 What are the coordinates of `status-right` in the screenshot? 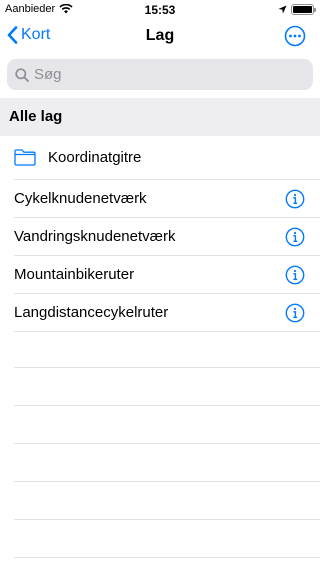 It's located at (297, 9).